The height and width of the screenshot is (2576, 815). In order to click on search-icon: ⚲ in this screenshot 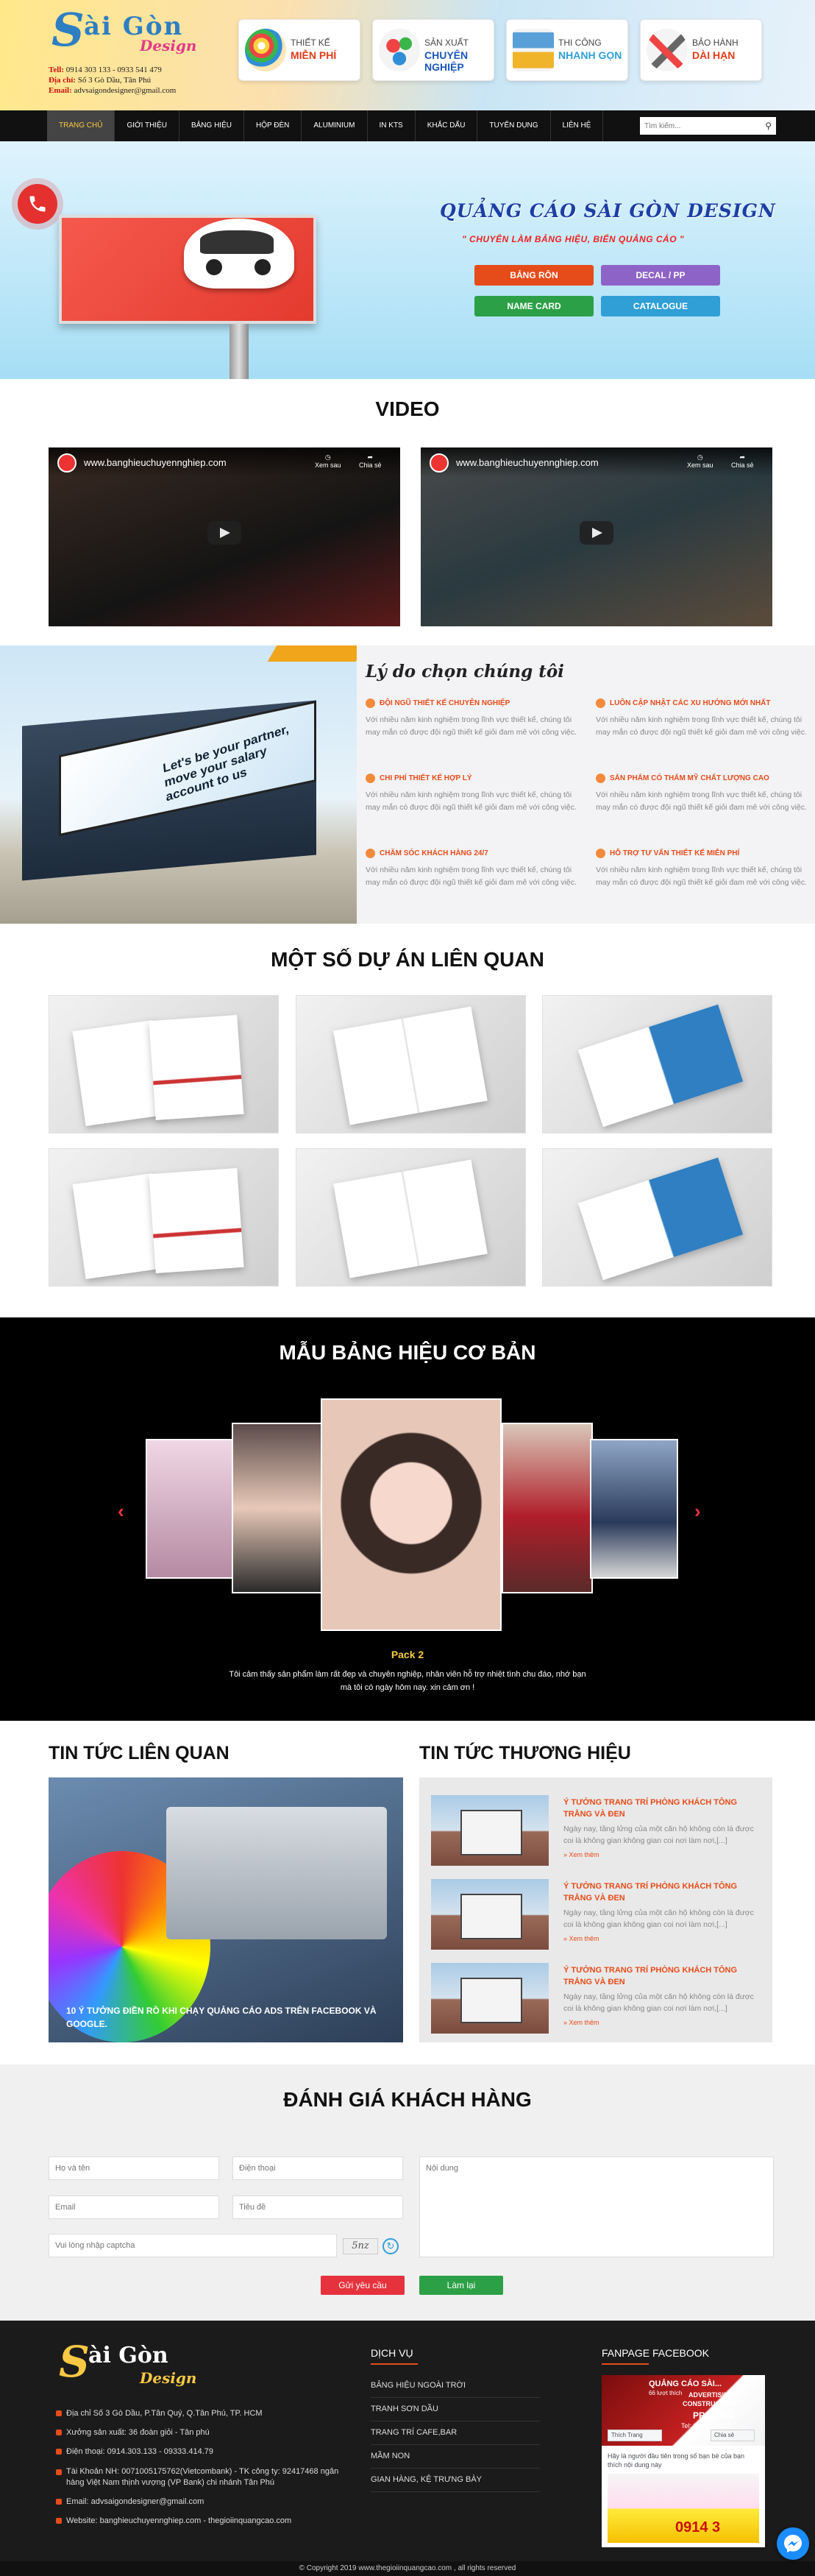, I will do `click(768, 126)`.